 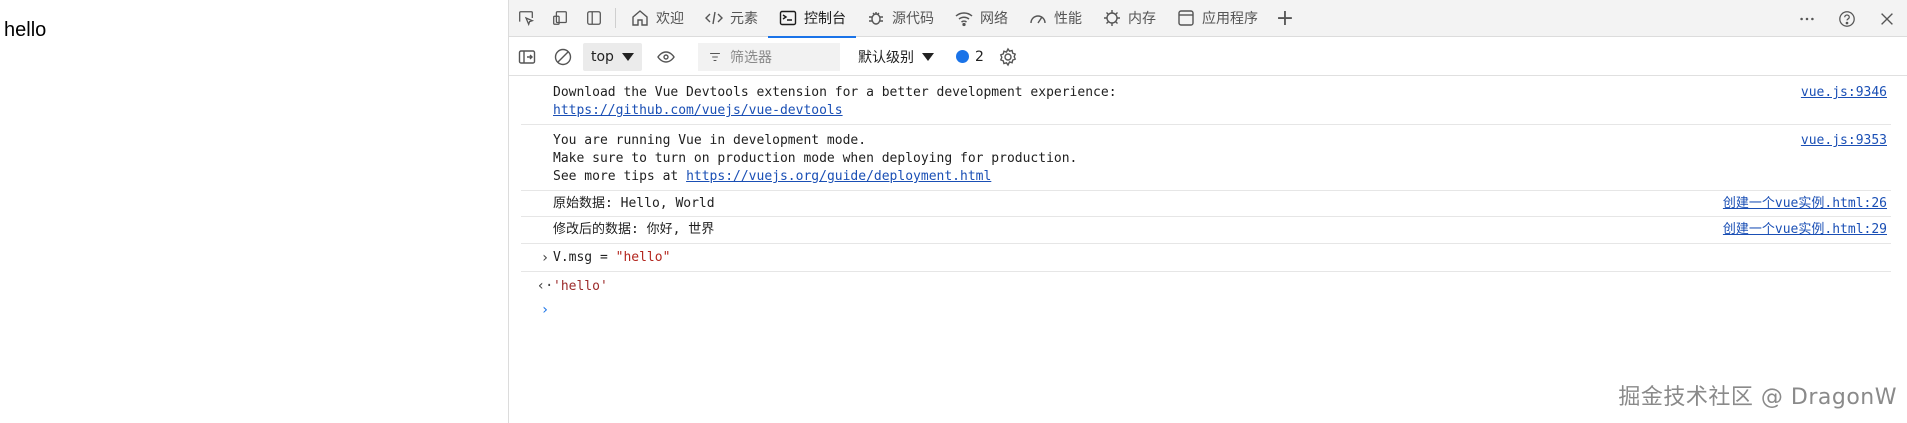 What do you see at coordinates (602, 56) in the screenshot?
I see `context-label: top` at bounding box center [602, 56].